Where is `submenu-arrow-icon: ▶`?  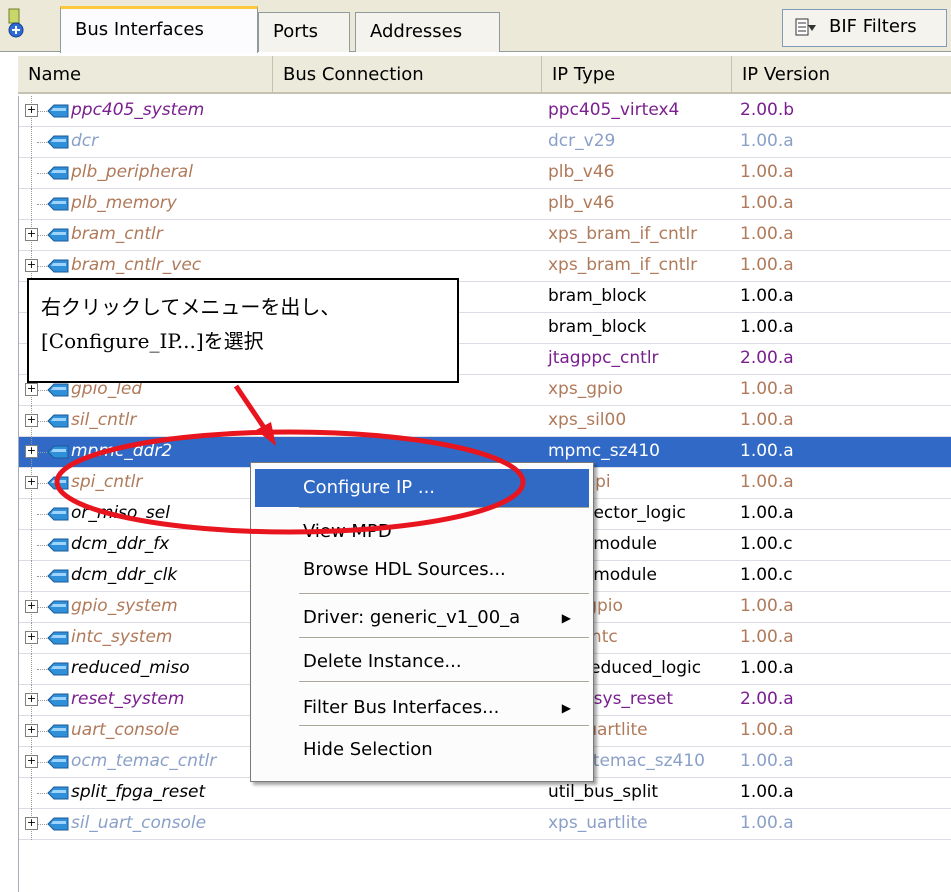 submenu-arrow-icon: ▶ is located at coordinates (566, 618).